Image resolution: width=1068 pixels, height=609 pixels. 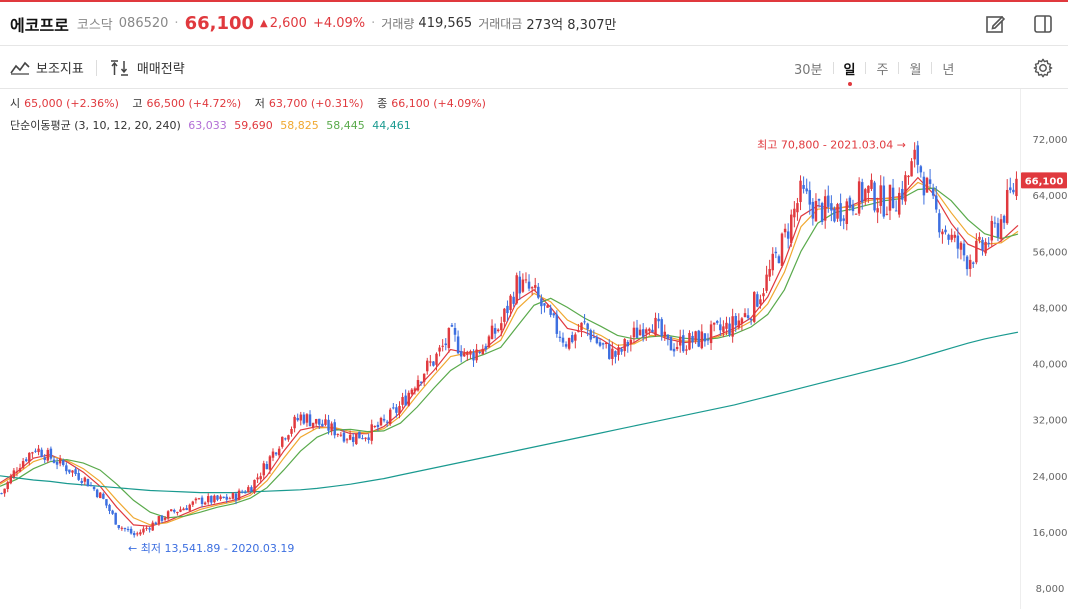 I want to click on chart-toolbar: 보조지표 매매전략 30분 일 주 월 년, so click(x=534, y=68).